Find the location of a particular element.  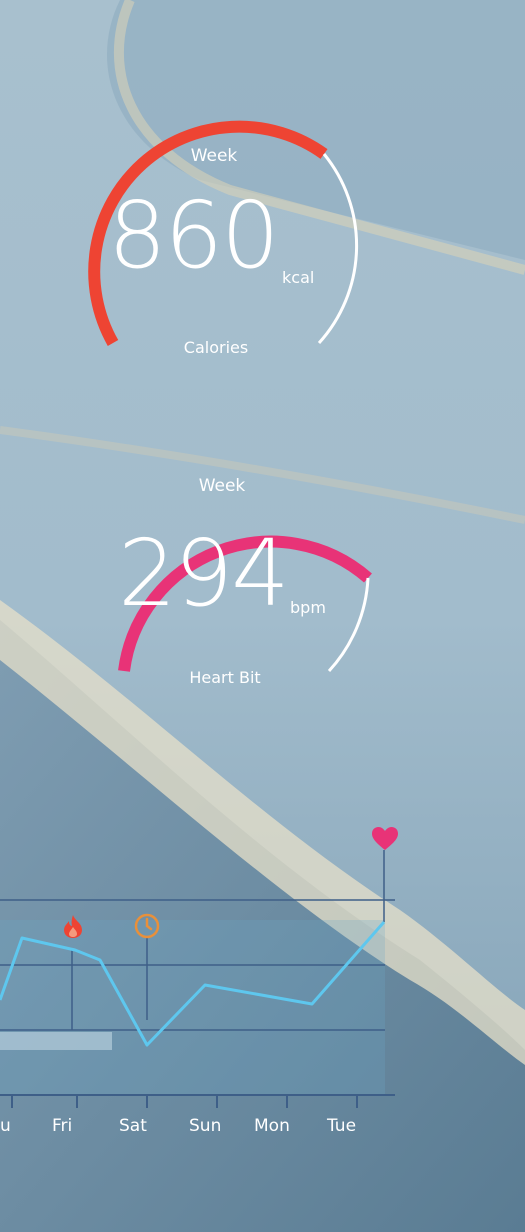

x-tick-label: Sat is located at coordinates (133, 1126).